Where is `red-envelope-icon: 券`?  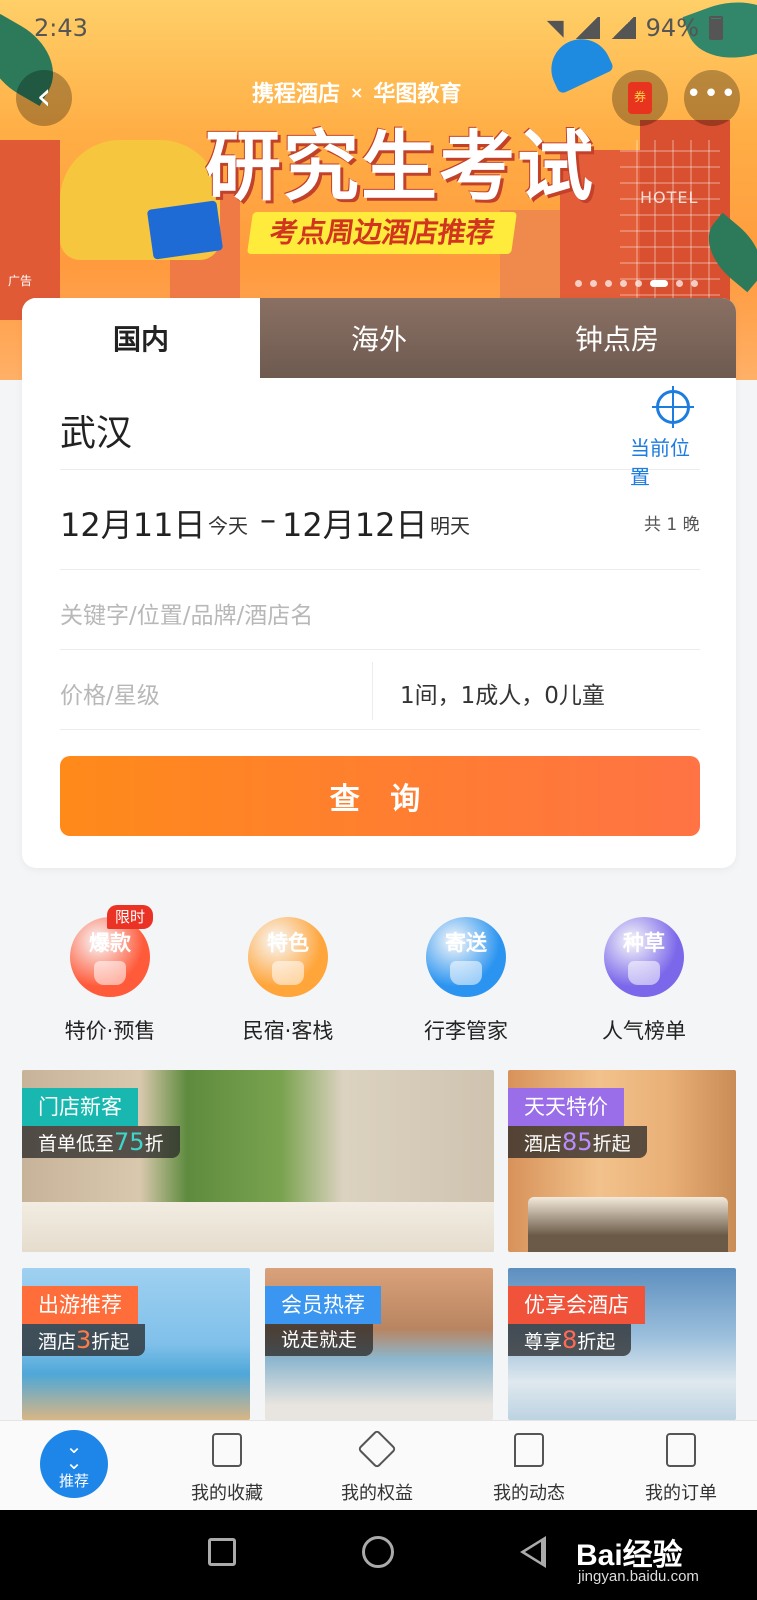 red-envelope-icon: 券 is located at coordinates (640, 98).